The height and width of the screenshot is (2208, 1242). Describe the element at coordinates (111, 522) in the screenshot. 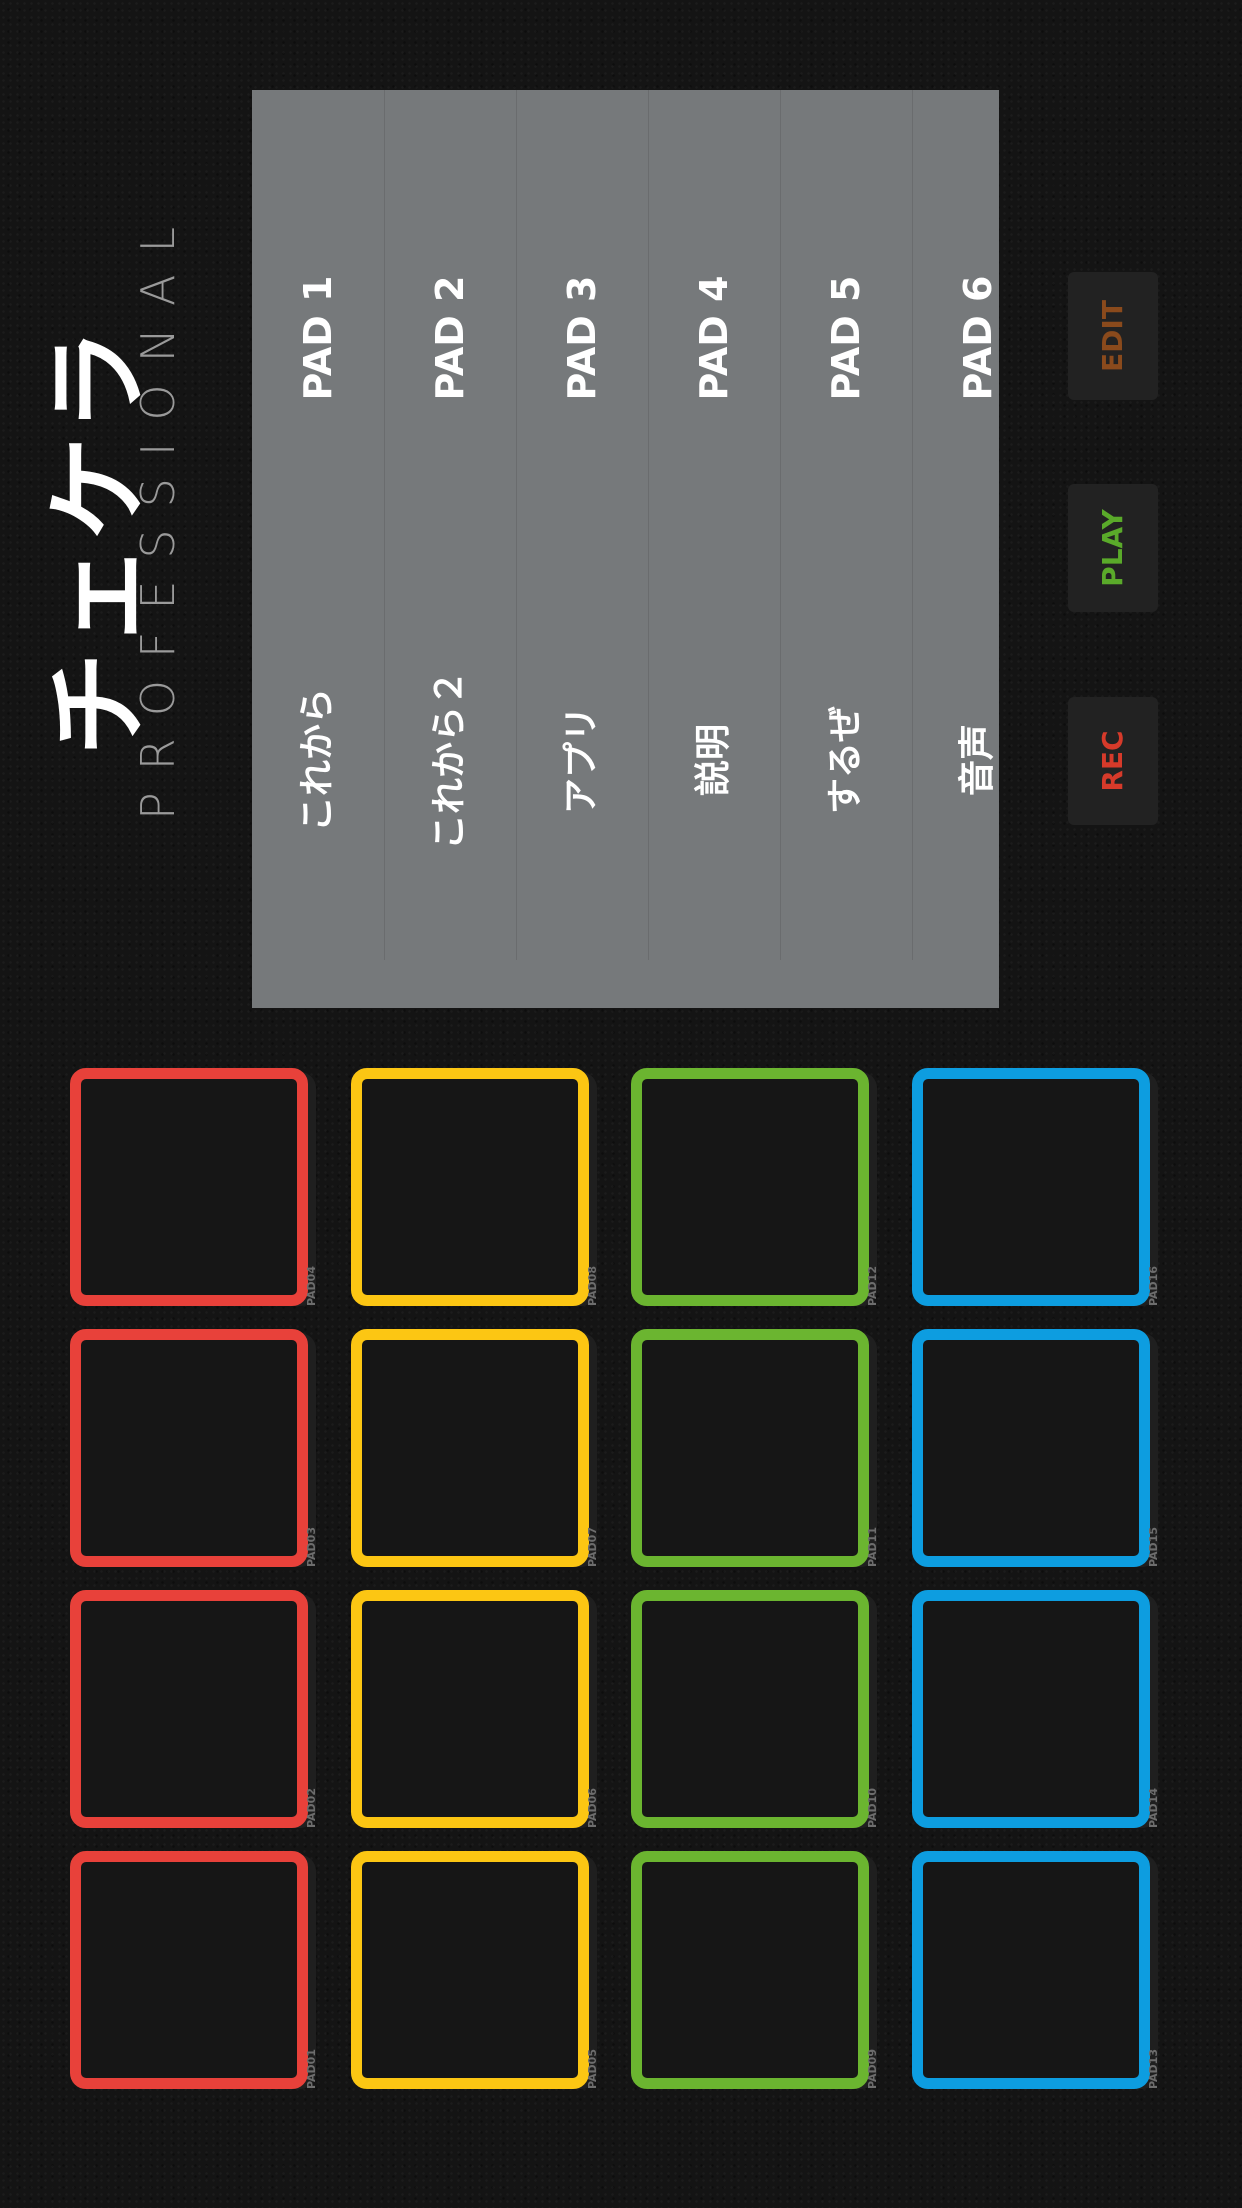

I see `app-logo: チェケラ PROFESSIONAL` at that location.